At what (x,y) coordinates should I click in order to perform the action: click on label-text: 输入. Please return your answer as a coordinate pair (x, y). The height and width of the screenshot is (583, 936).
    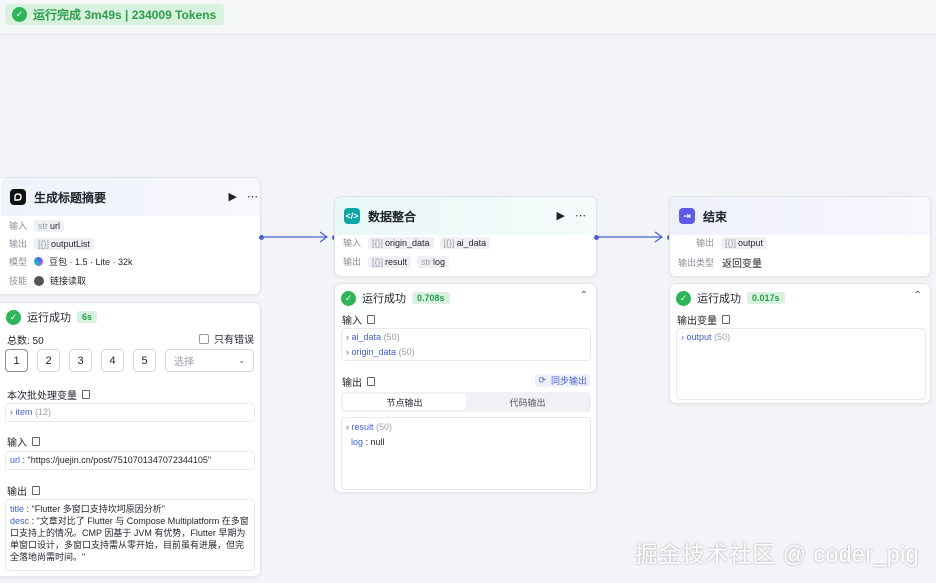
    Looking at the image, I should click on (352, 321).